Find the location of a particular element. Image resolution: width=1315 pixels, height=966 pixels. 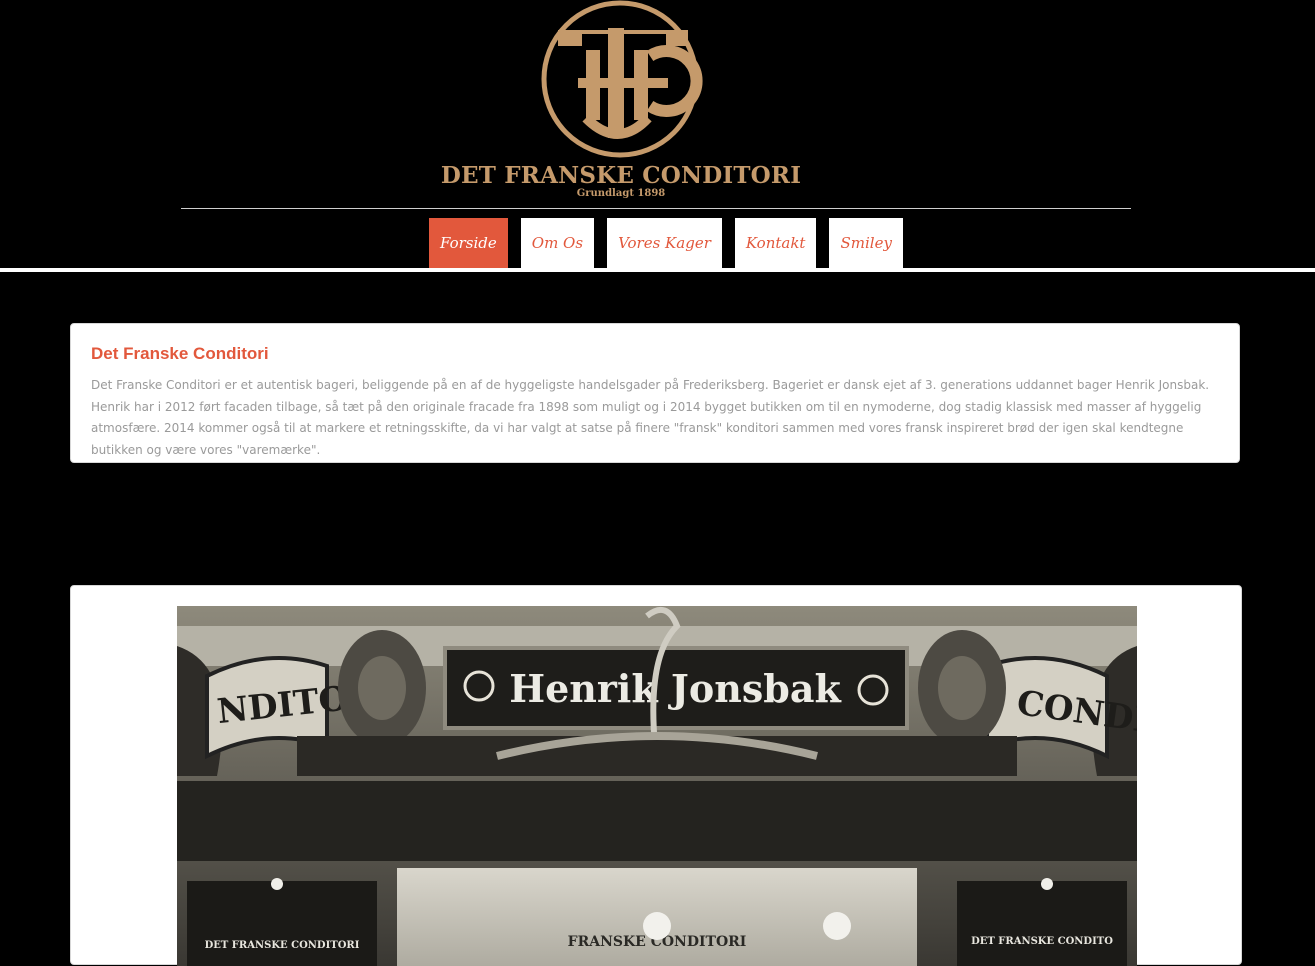

monogram-logo is located at coordinates (621, 81).